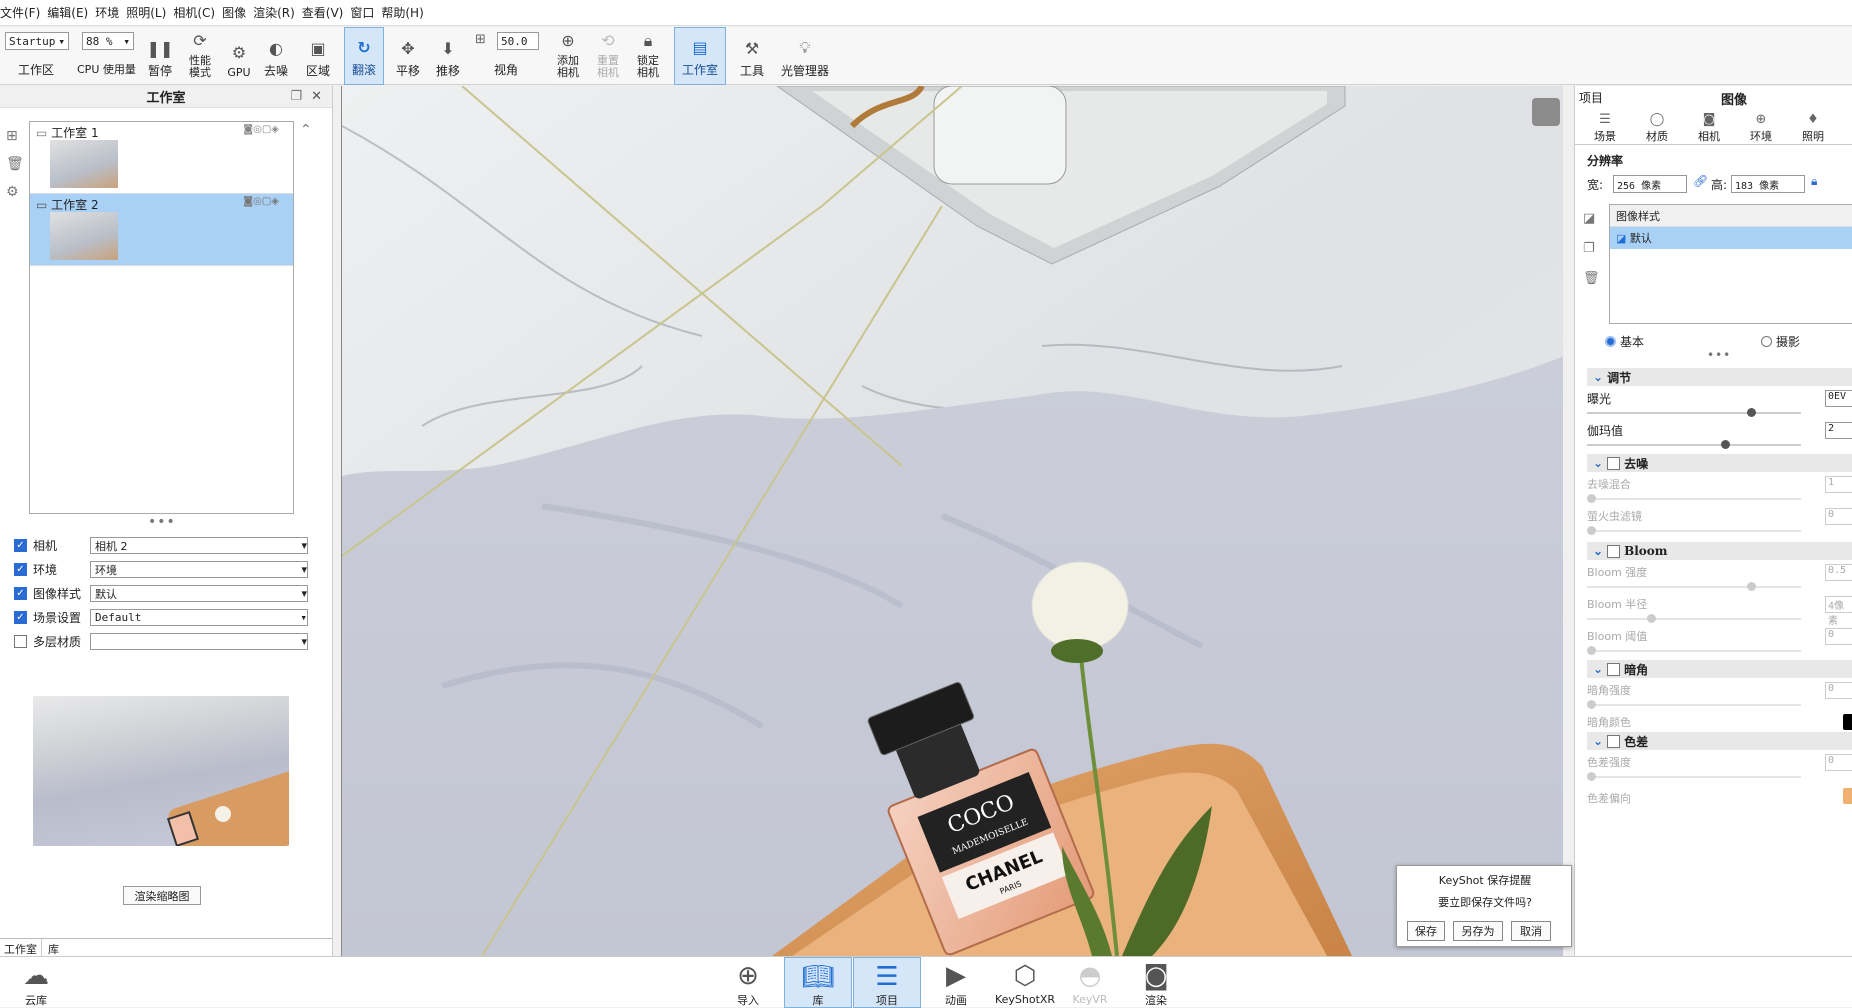 This screenshot has height=1008, width=1852. Describe the element at coordinates (1838, 572) in the screenshot. I see `bloom-strength-value: 0.5` at that location.